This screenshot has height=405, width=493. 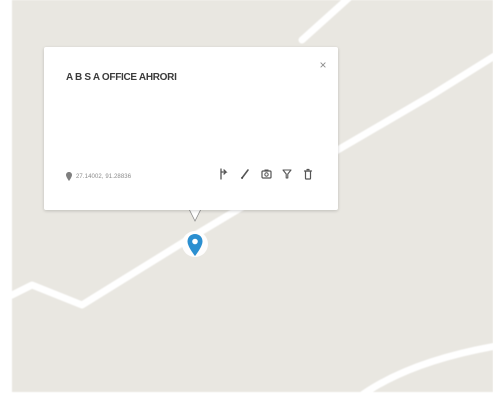 I want to click on edit-button, so click(x=245, y=174).